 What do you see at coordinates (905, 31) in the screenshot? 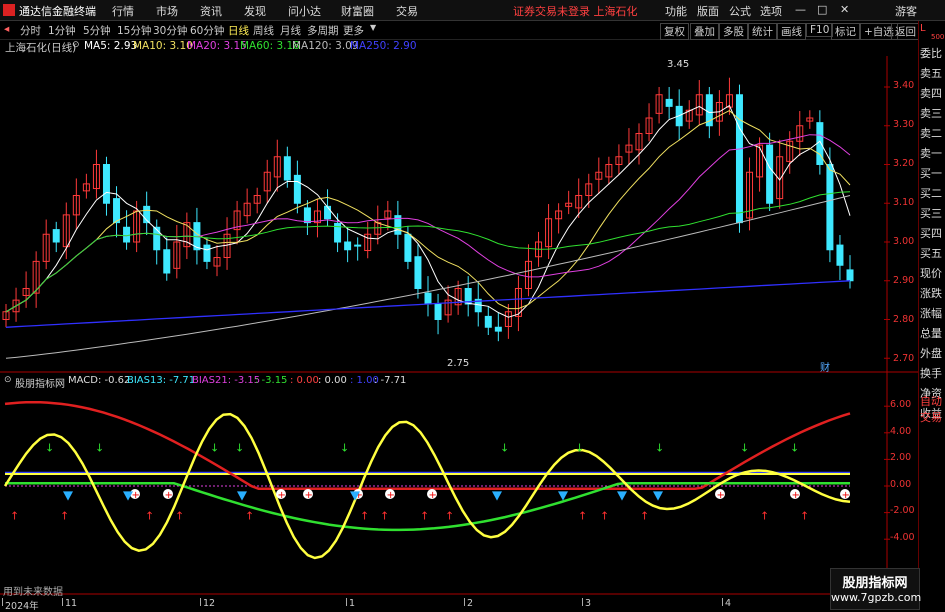
I see `tool-back-button: 返回` at bounding box center [905, 31].